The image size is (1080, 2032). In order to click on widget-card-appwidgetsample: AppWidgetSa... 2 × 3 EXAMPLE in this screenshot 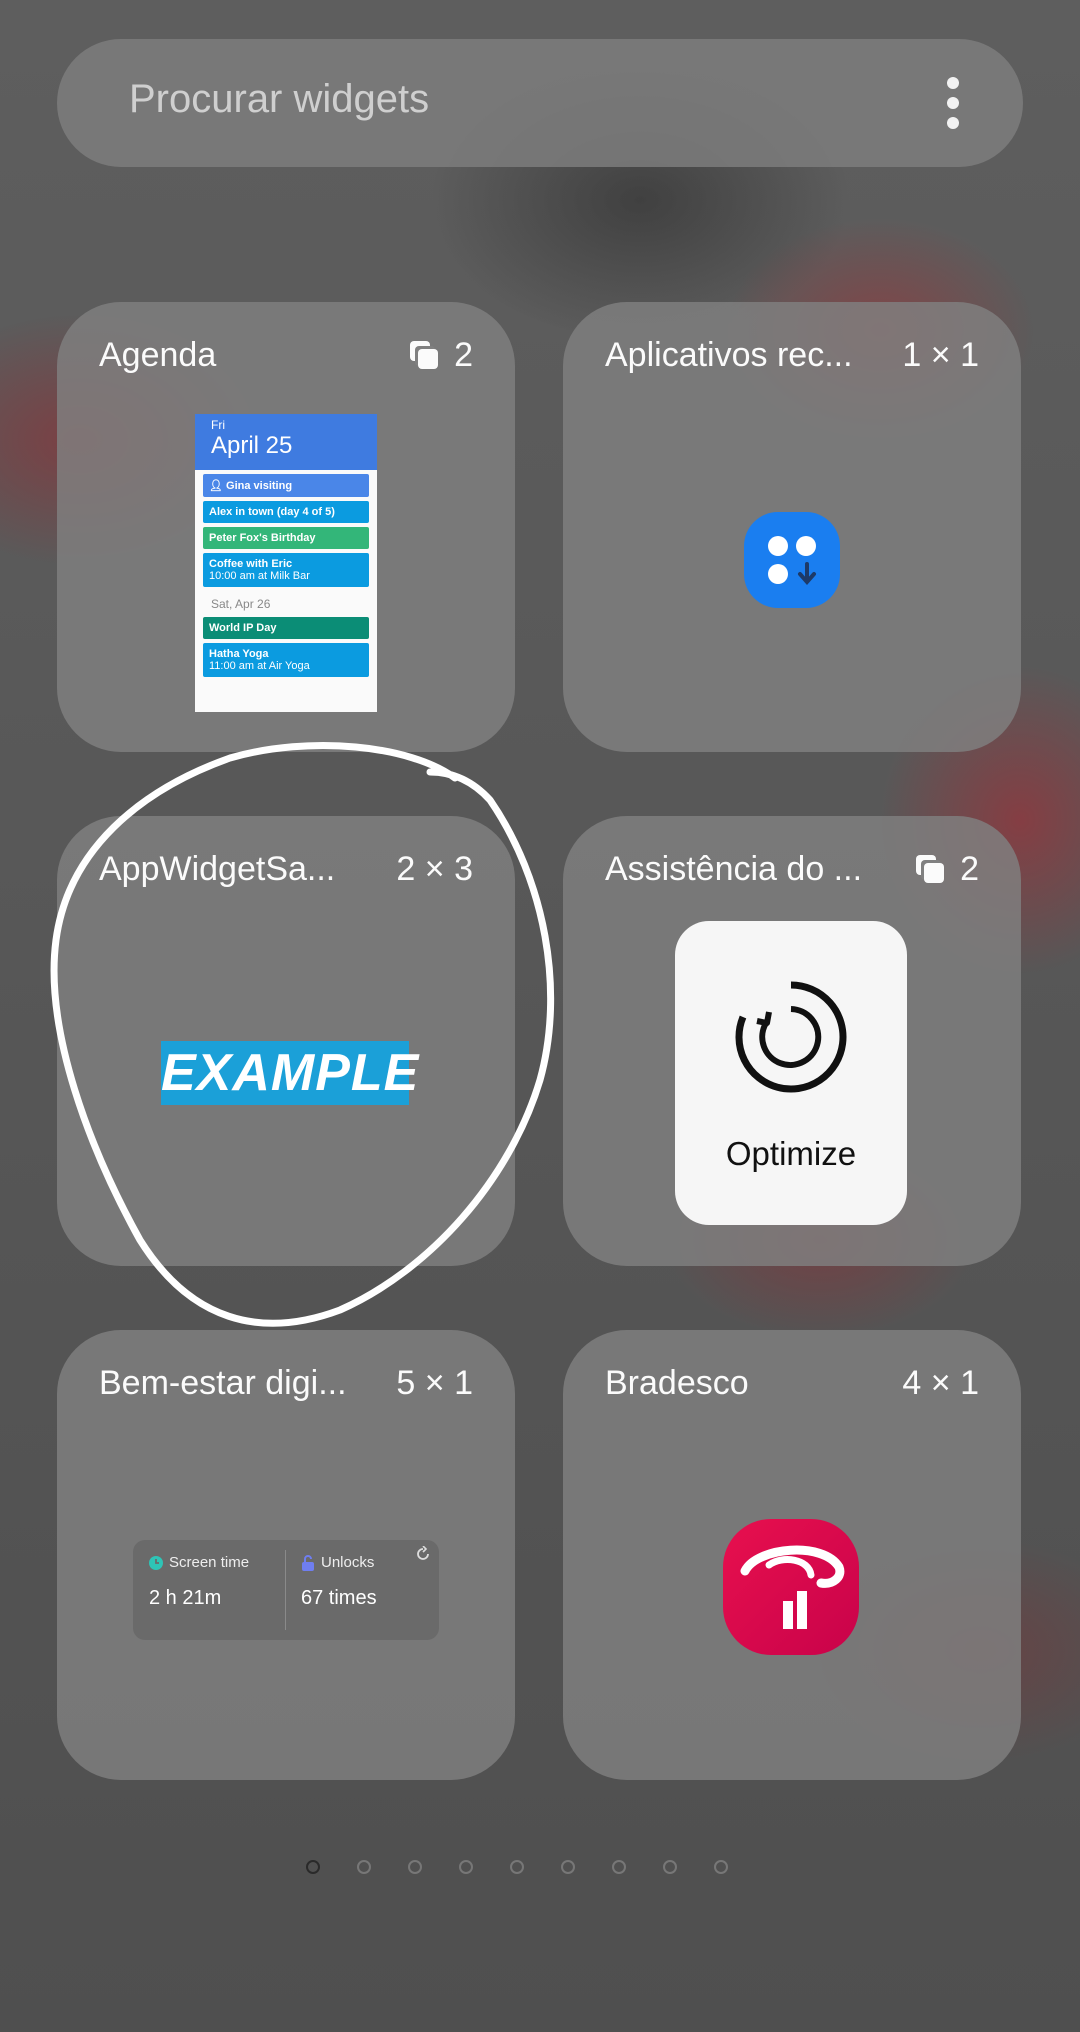, I will do `click(286, 1041)`.